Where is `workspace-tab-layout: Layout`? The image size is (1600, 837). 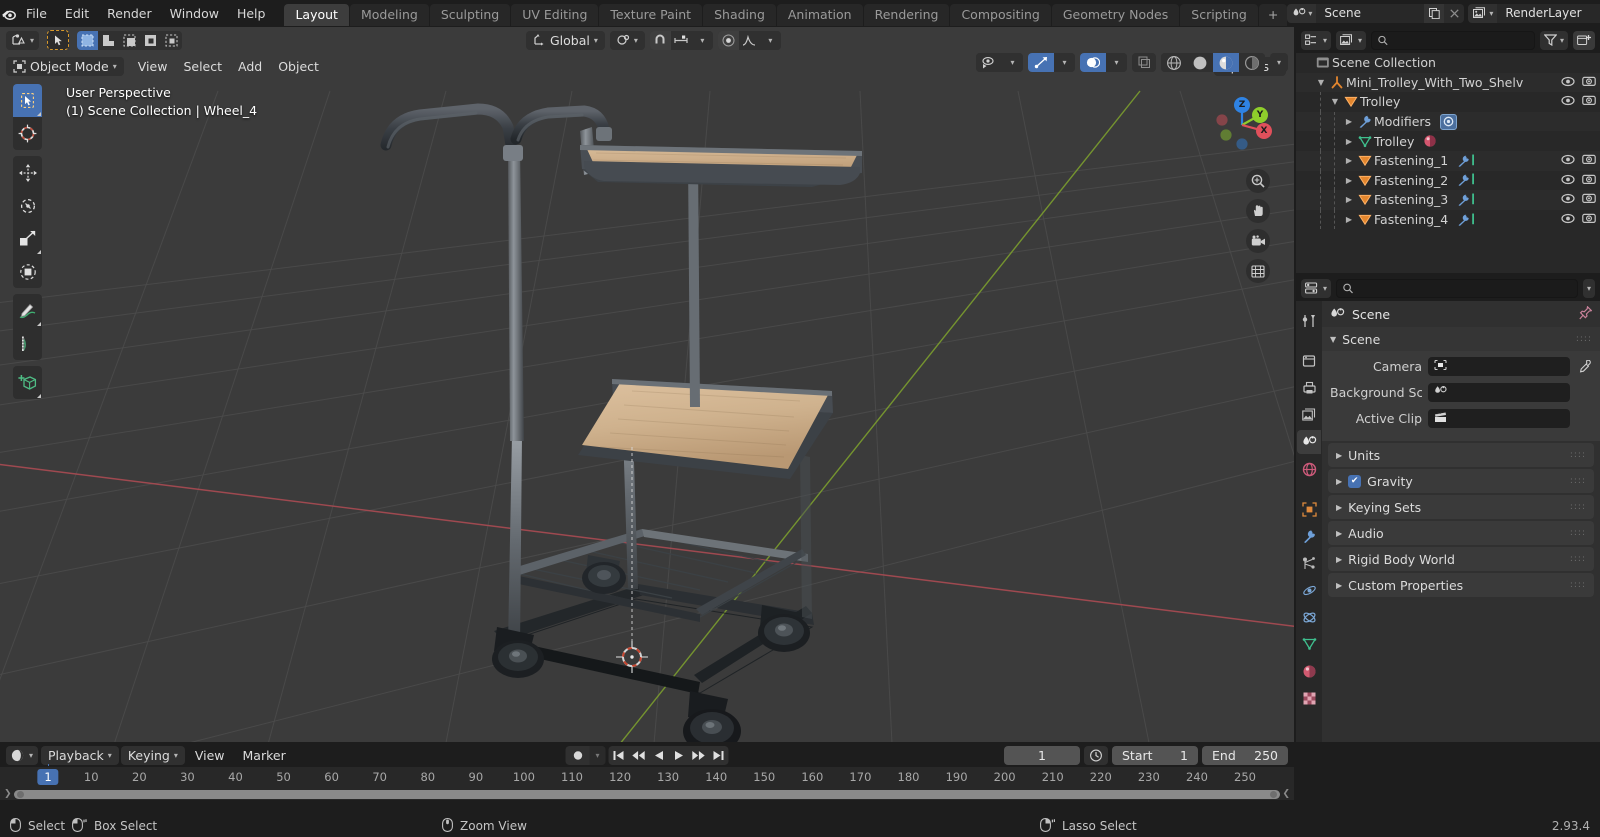
workspace-tab-layout: Layout is located at coordinates (316, 15).